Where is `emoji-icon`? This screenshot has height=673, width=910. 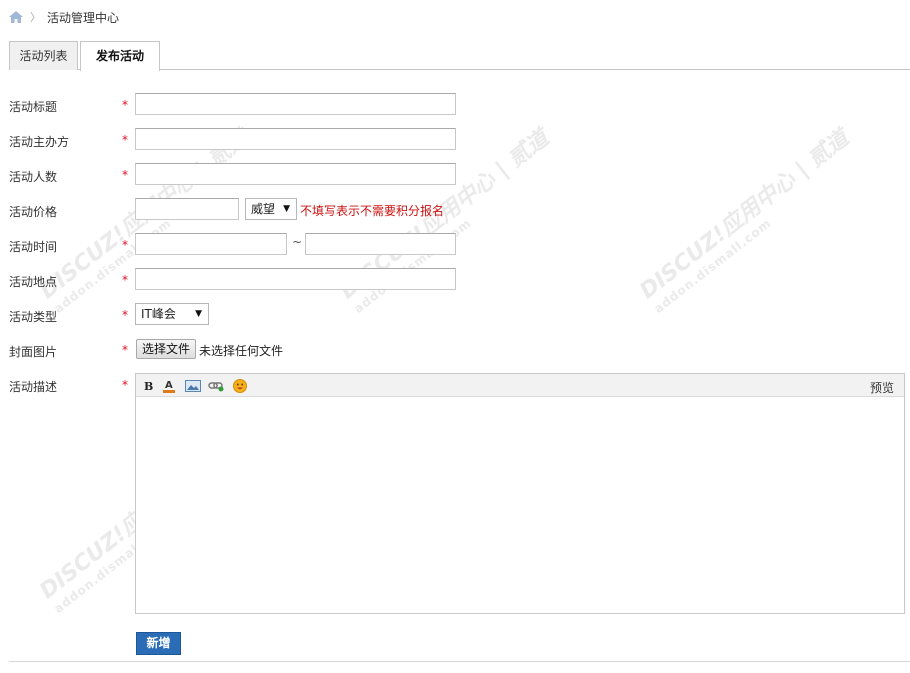 emoji-icon is located at coordinates (240, 386).